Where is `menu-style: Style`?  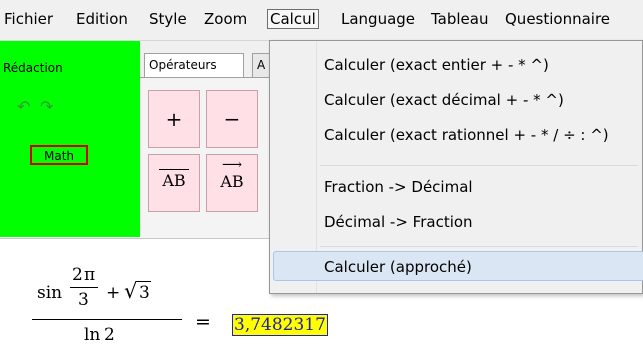 menu-style: Style is located at coordinates (168, 19).